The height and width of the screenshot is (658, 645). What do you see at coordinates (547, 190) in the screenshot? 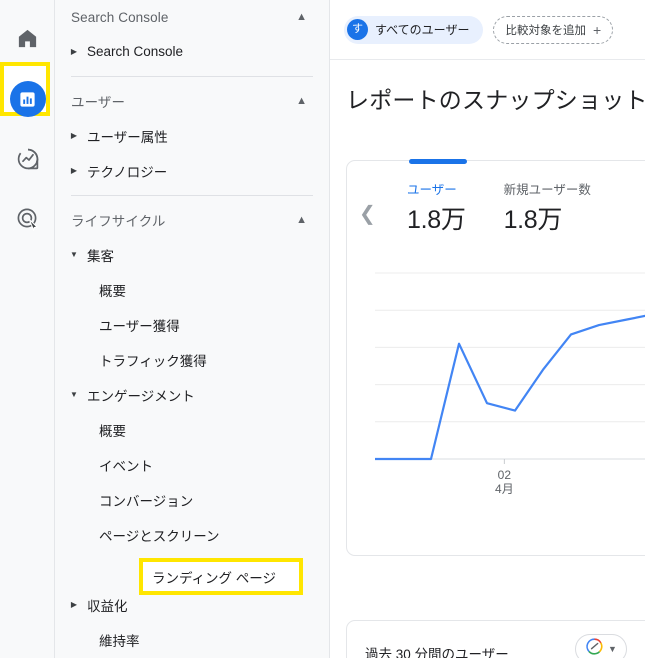
I see `metric-label: 新規ユーザー数` at bounding box center [547, 190].